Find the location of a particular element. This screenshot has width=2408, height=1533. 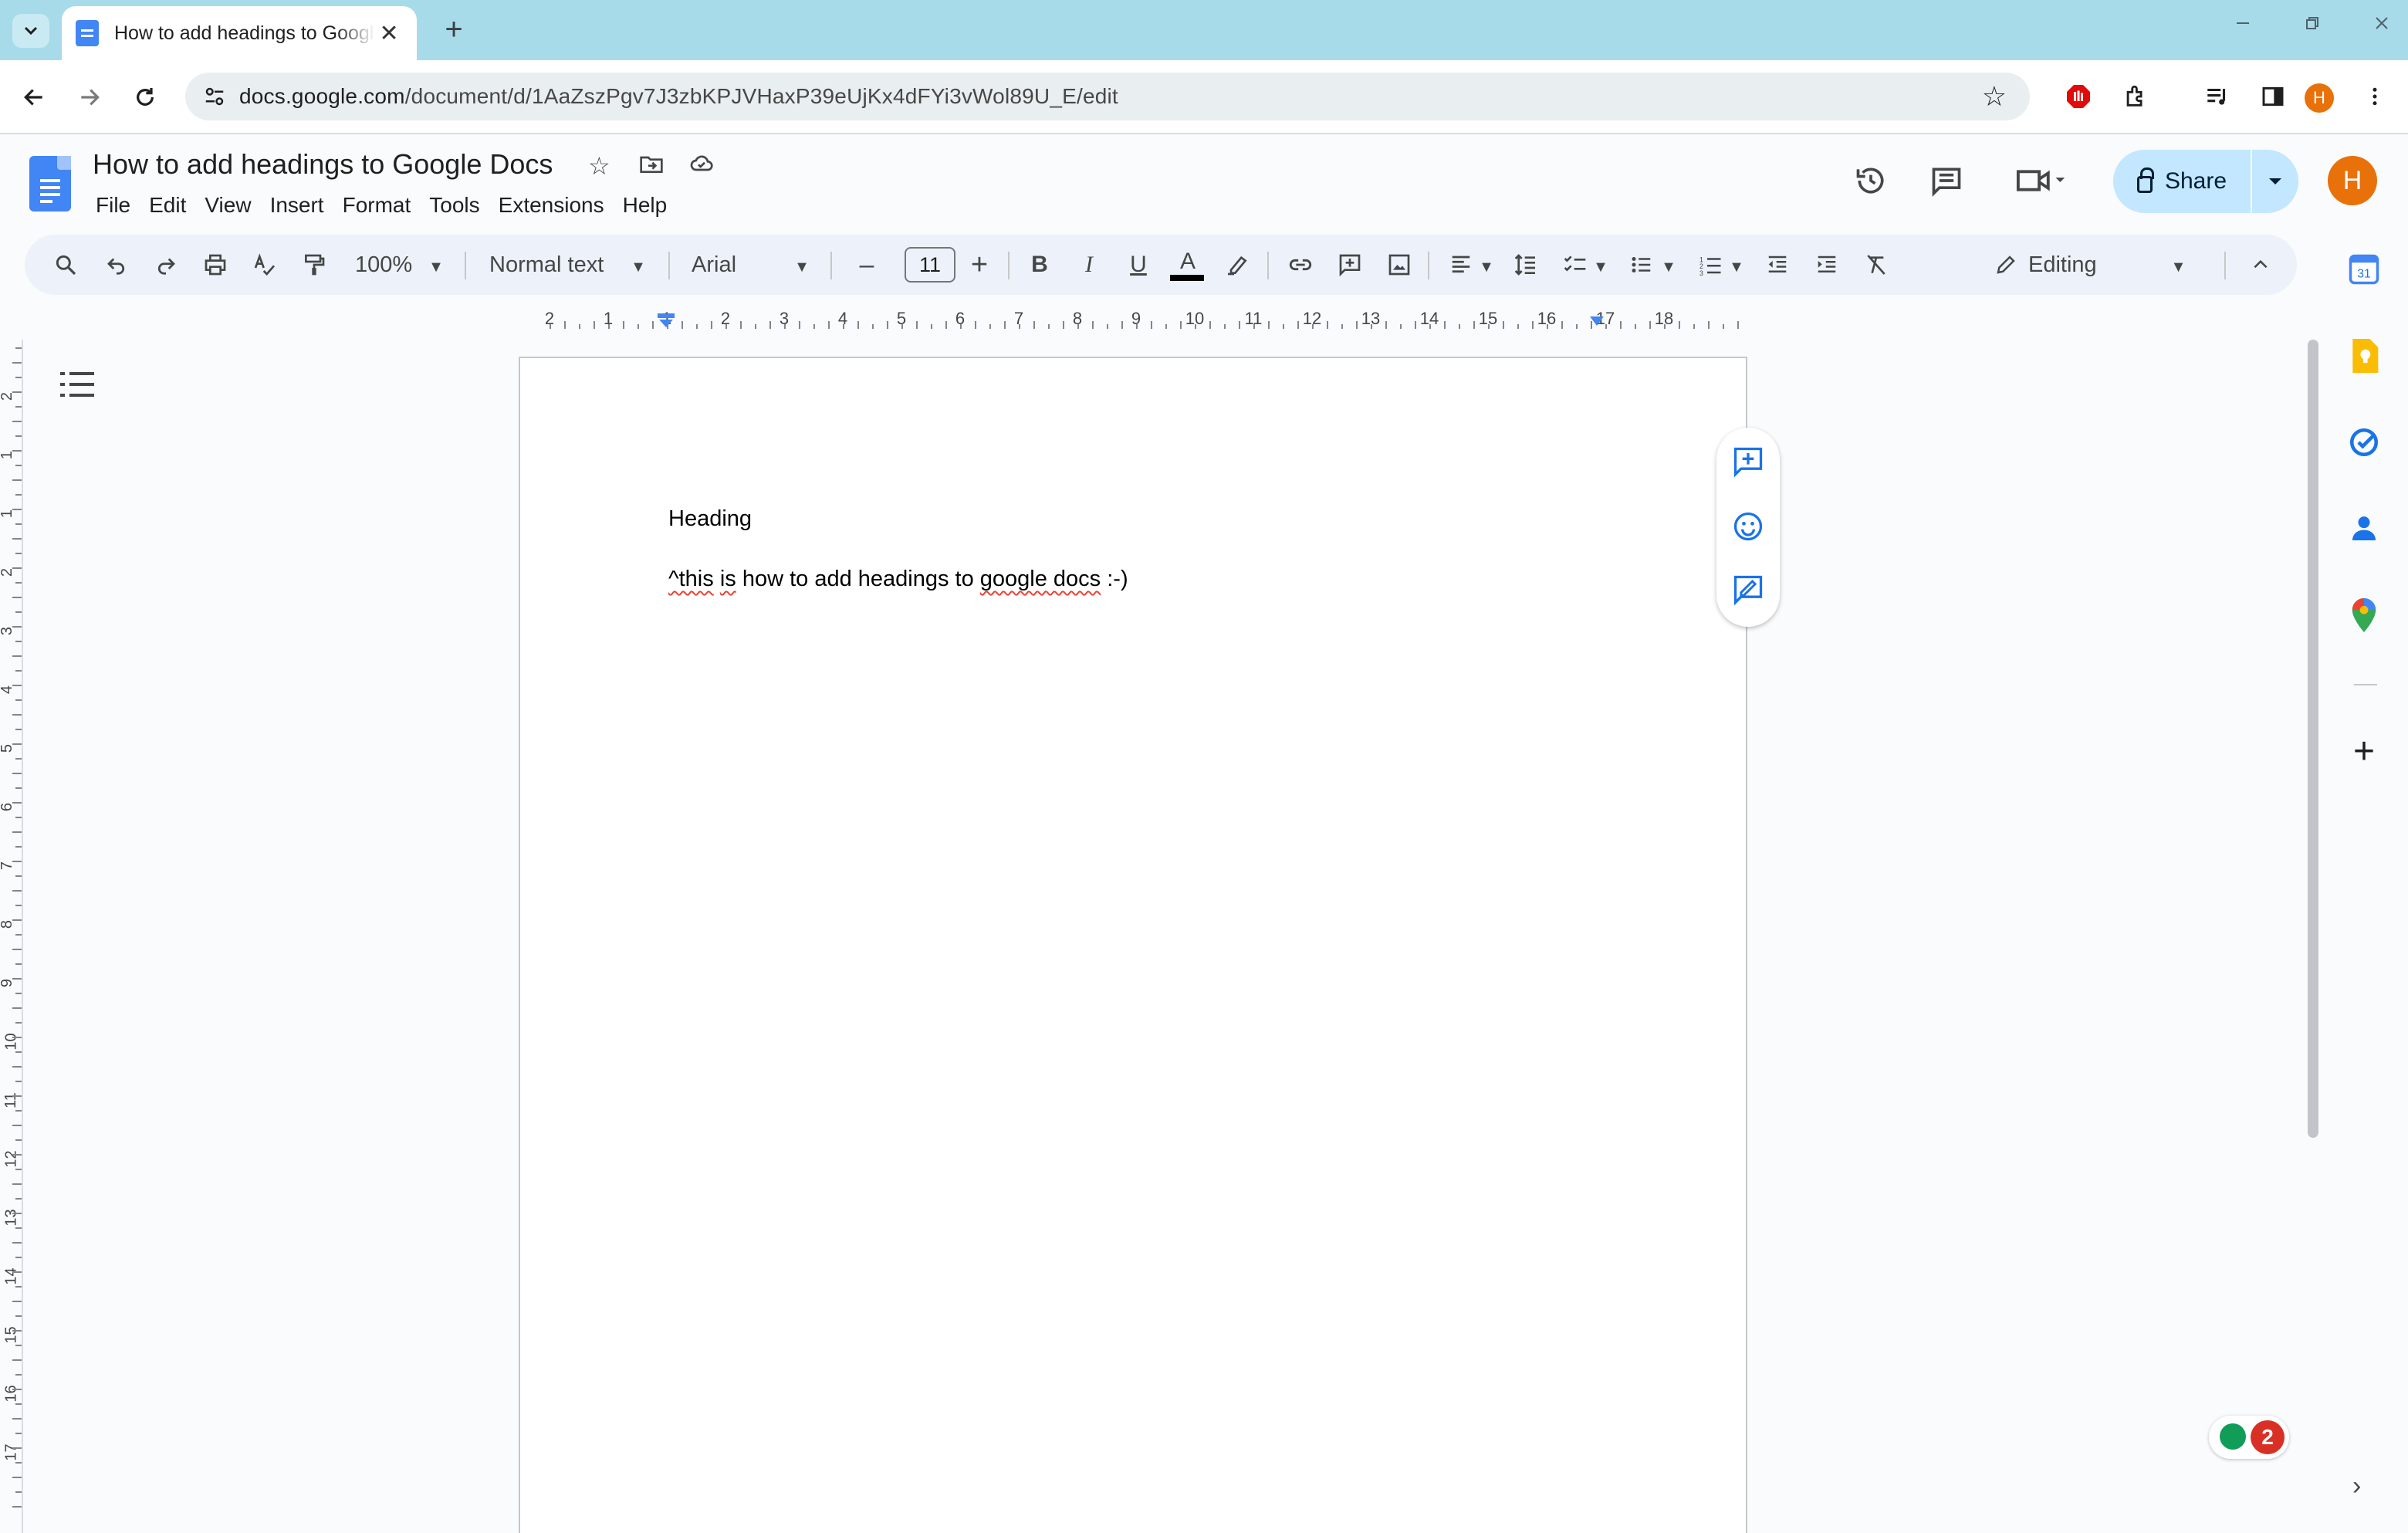

menu-file: File is located at coordinates (113, 205).